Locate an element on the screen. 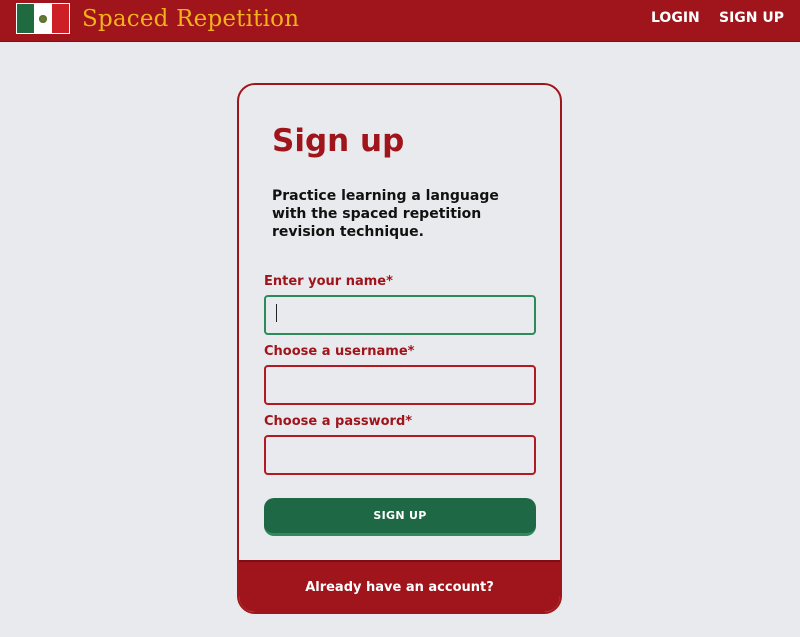  signup-submit-button: SIGN UP is located at coordinates (400, 517).